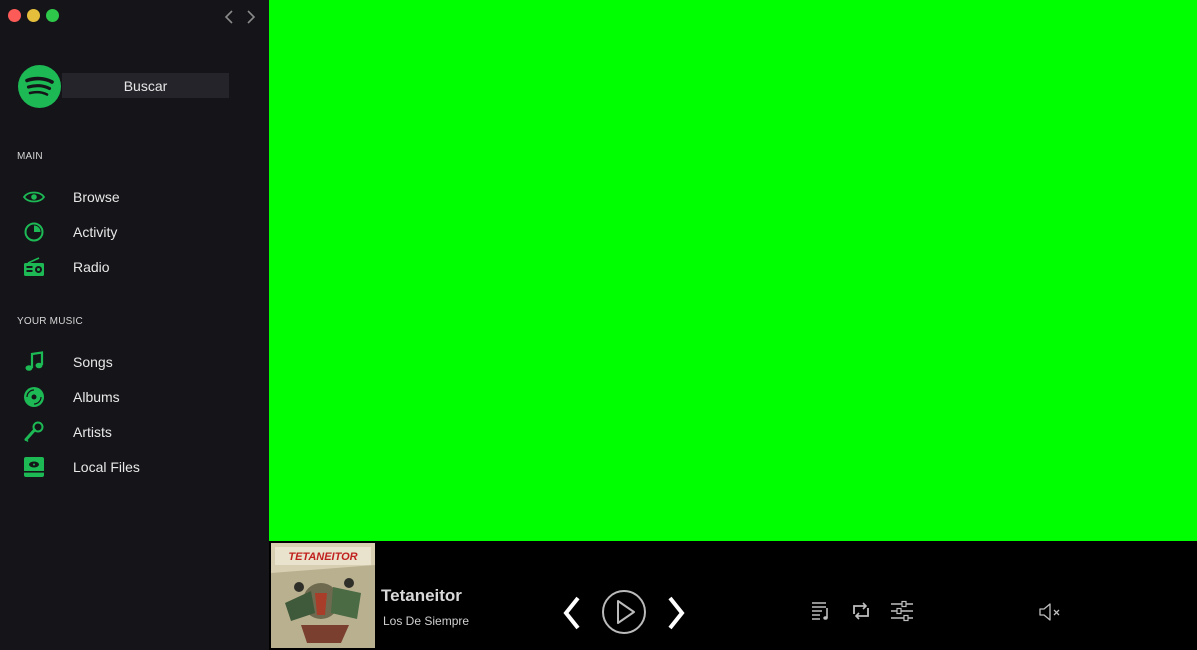  I want to click on sidebar-item-label: Activity, so click(95, 232).